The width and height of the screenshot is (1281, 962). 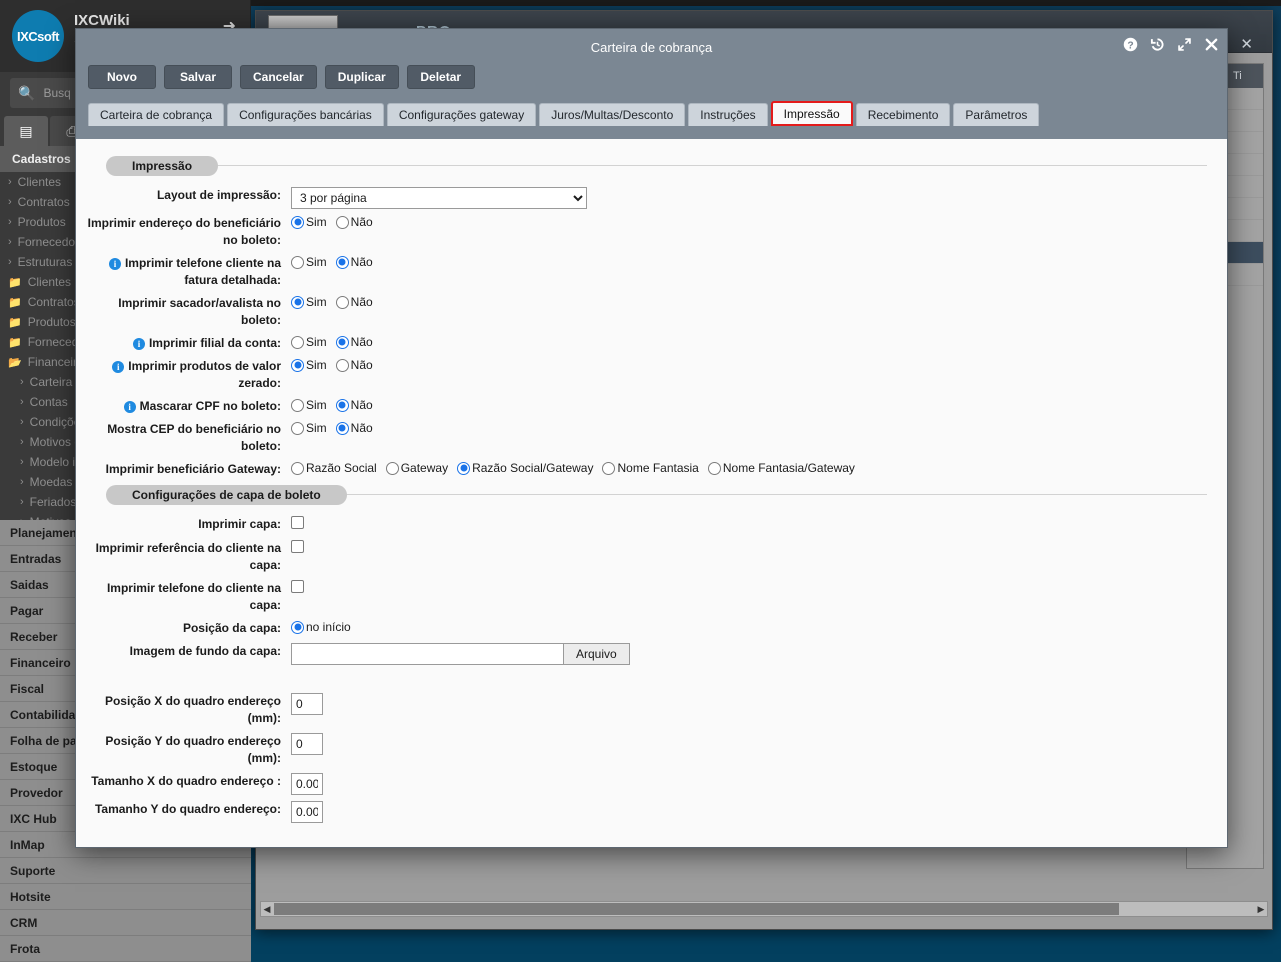 I want to click on sidebar-module-label: Fiscal, so click(x=27, y=688).